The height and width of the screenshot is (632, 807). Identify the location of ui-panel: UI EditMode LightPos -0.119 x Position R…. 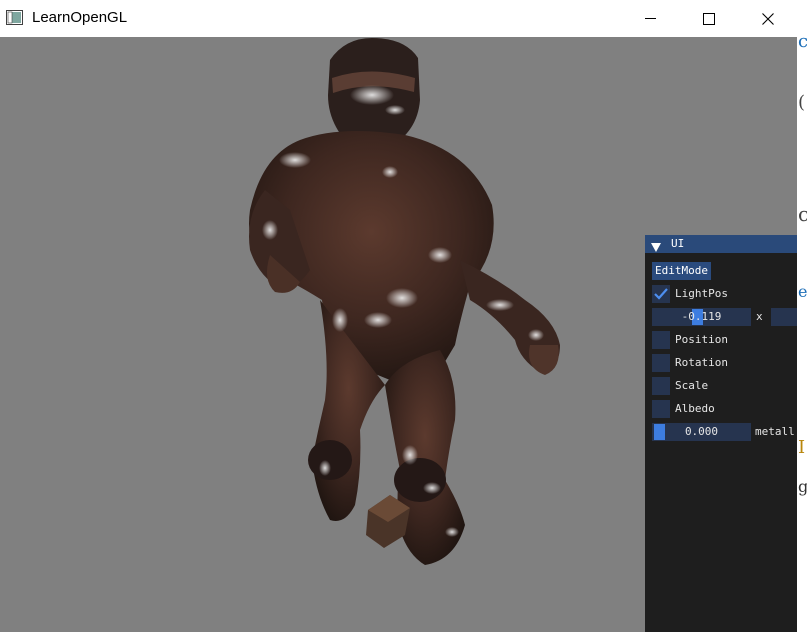
(721, 433).